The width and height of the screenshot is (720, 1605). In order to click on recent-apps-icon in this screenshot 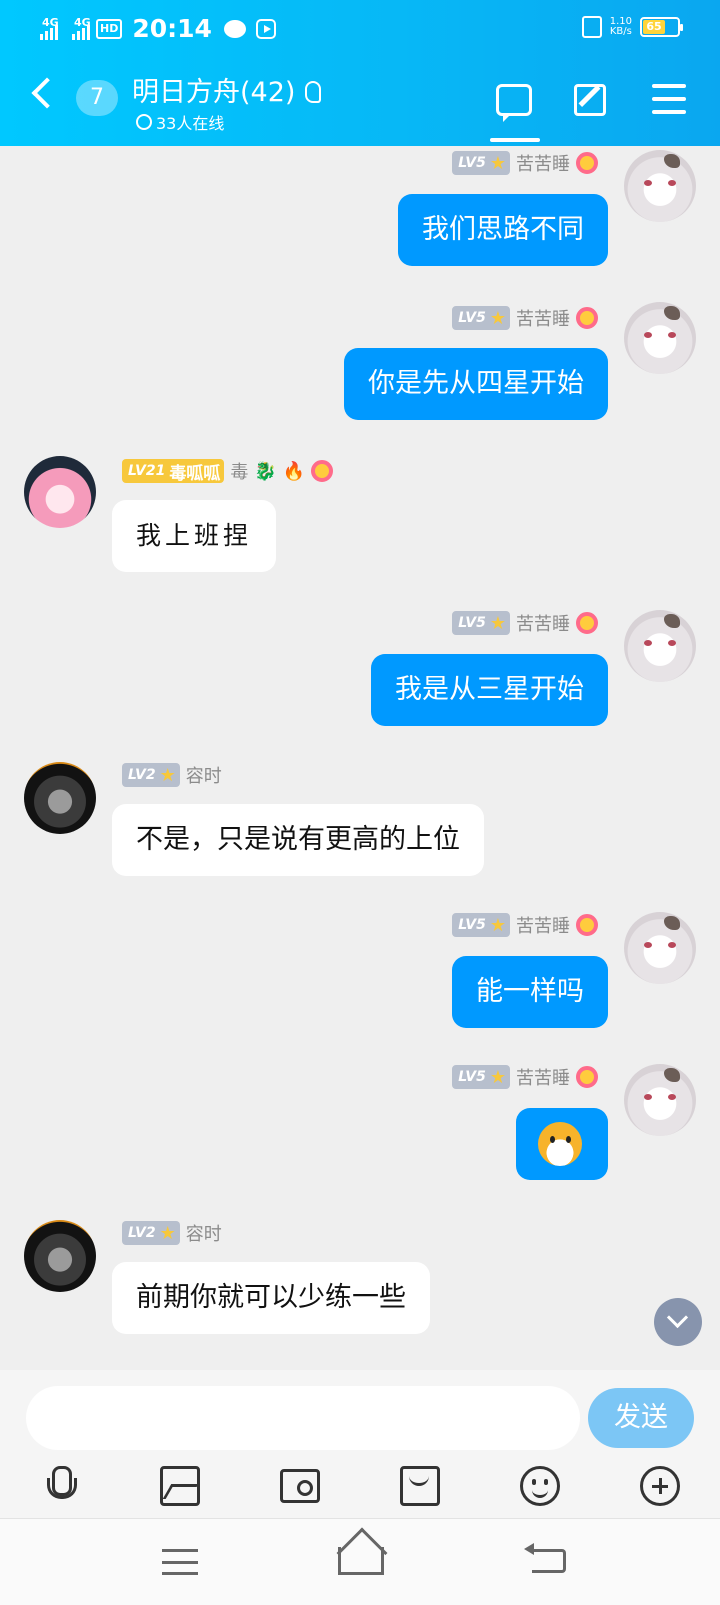, I will do `click(180, 1562)`.